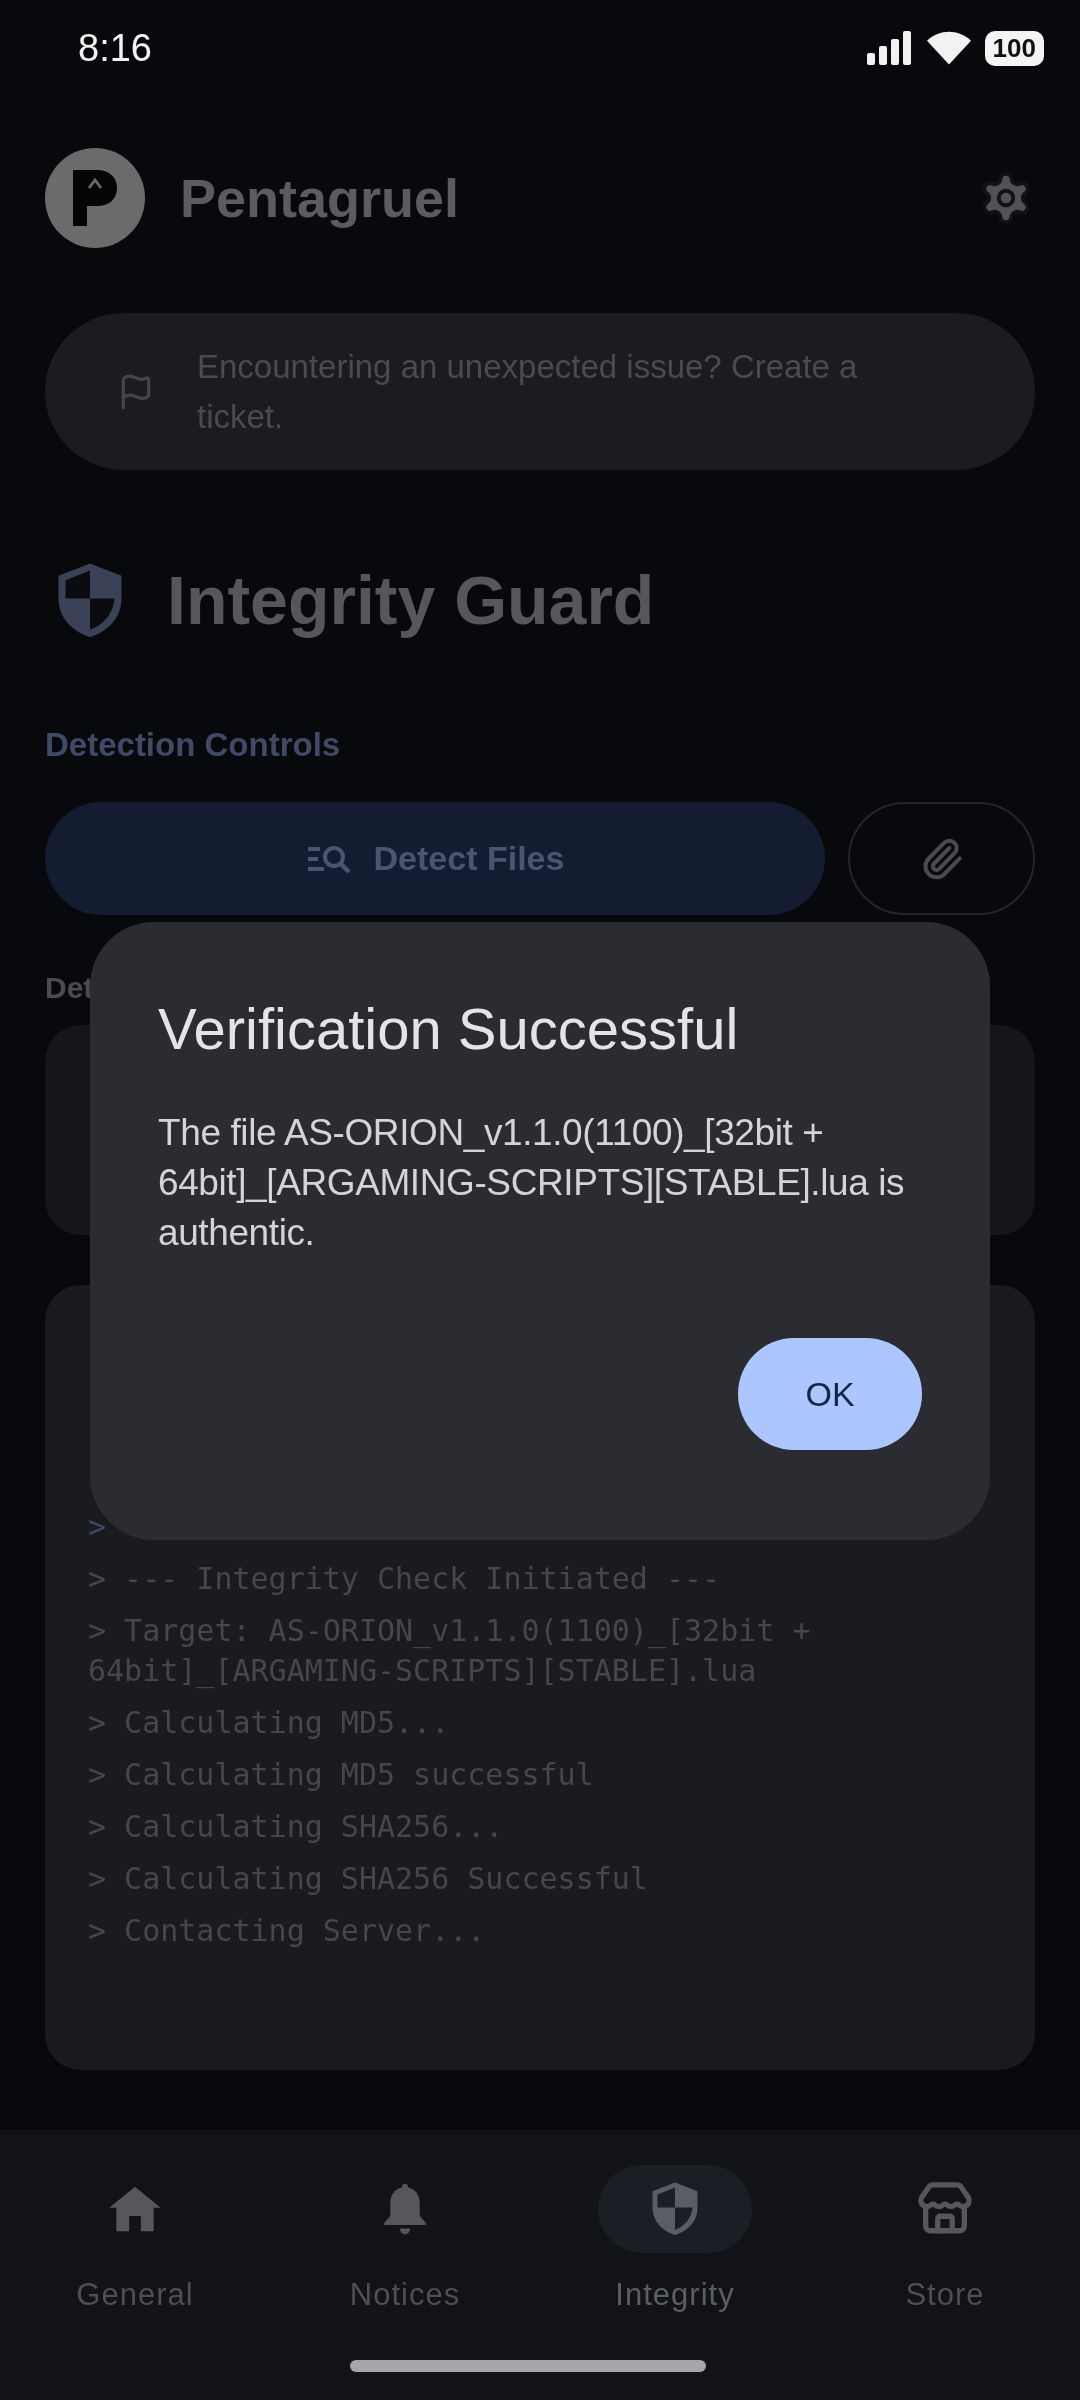 The height and width of the screenshot is (2400, 1080). I want to click on section-label: Det, so click(69, 988).